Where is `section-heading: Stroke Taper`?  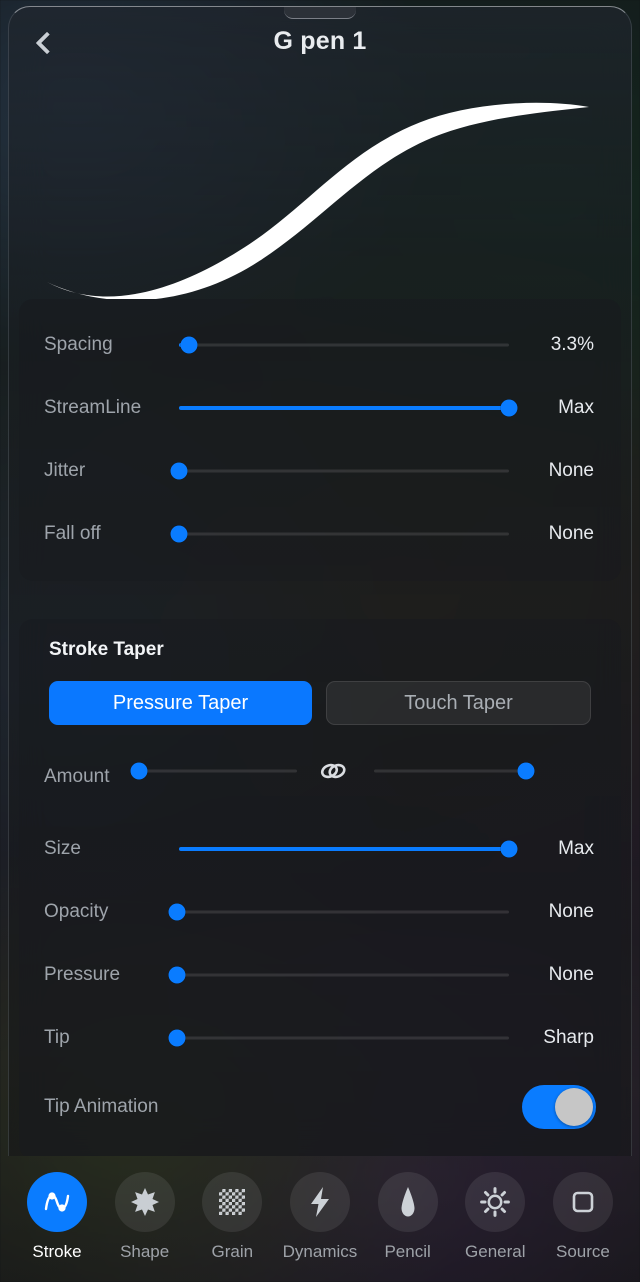
section-heading: Stroke Taper is located at coordinates (106, 649).